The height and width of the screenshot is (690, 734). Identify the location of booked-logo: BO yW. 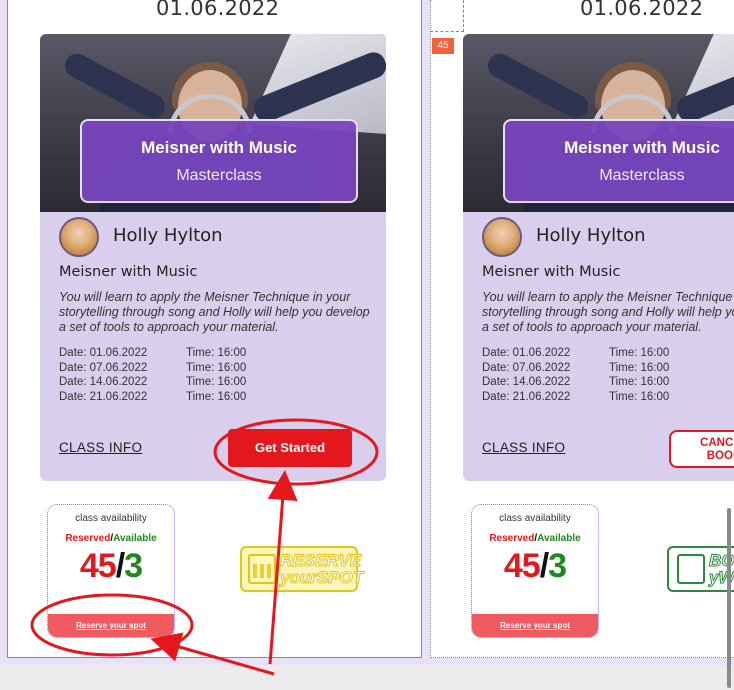
(700, 569).